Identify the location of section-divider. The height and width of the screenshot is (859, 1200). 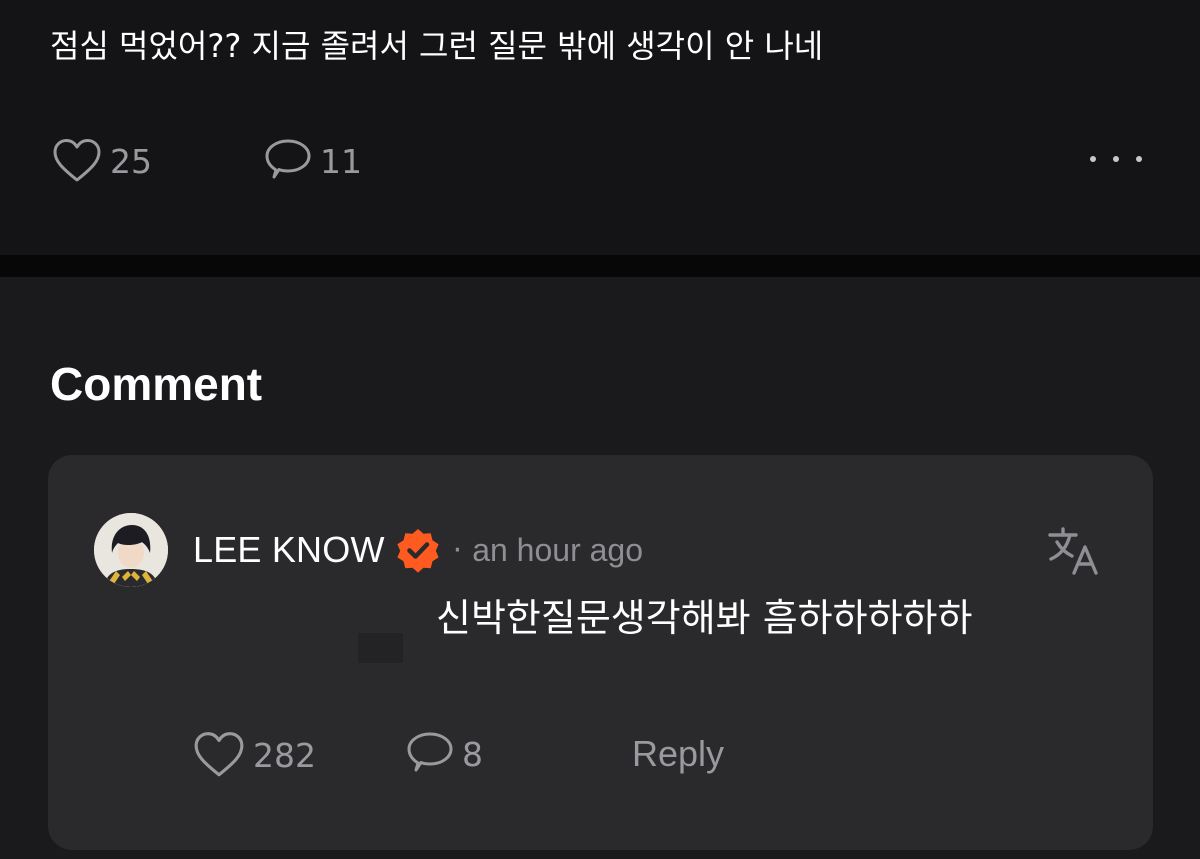
(600, 266).